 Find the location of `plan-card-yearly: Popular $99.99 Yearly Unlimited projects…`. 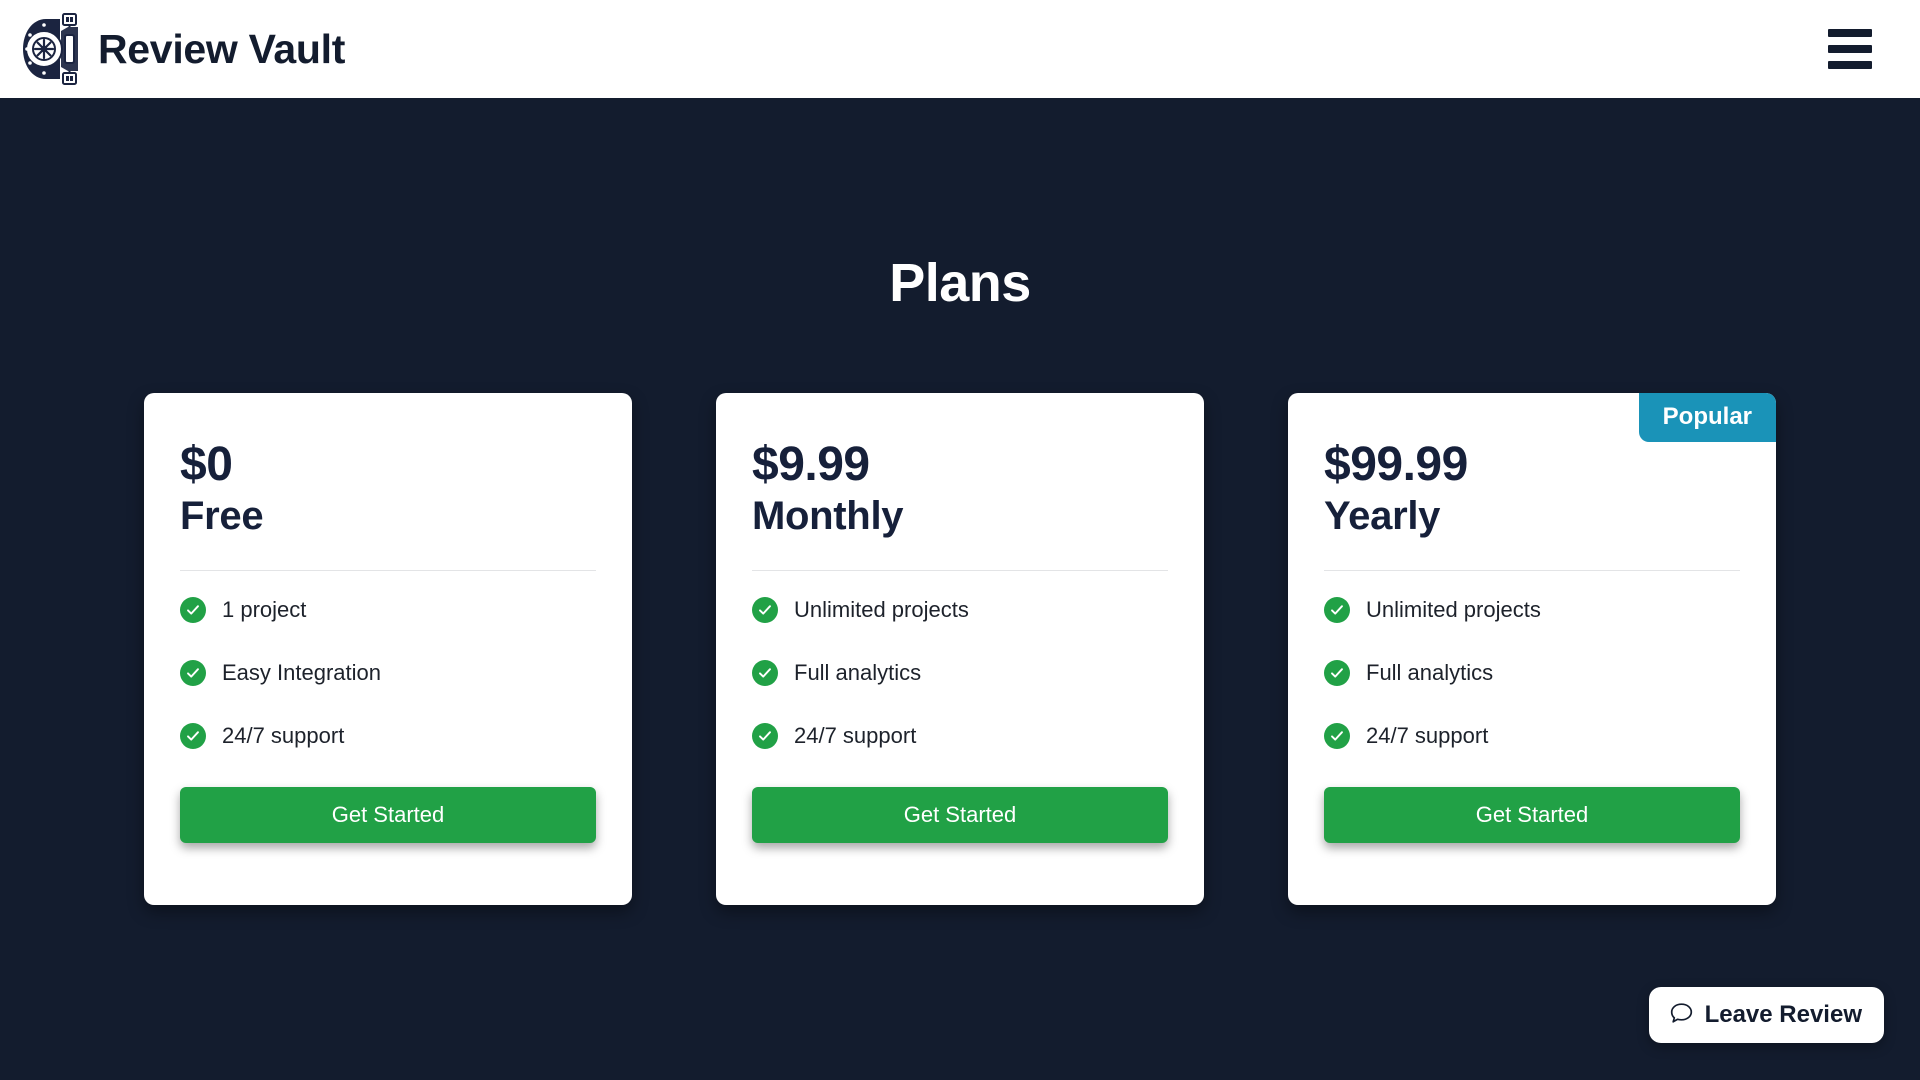

plan-card-yearly: Popular $99.99 Yearly Unlimited projects… is located at coordinates (1532, 649).